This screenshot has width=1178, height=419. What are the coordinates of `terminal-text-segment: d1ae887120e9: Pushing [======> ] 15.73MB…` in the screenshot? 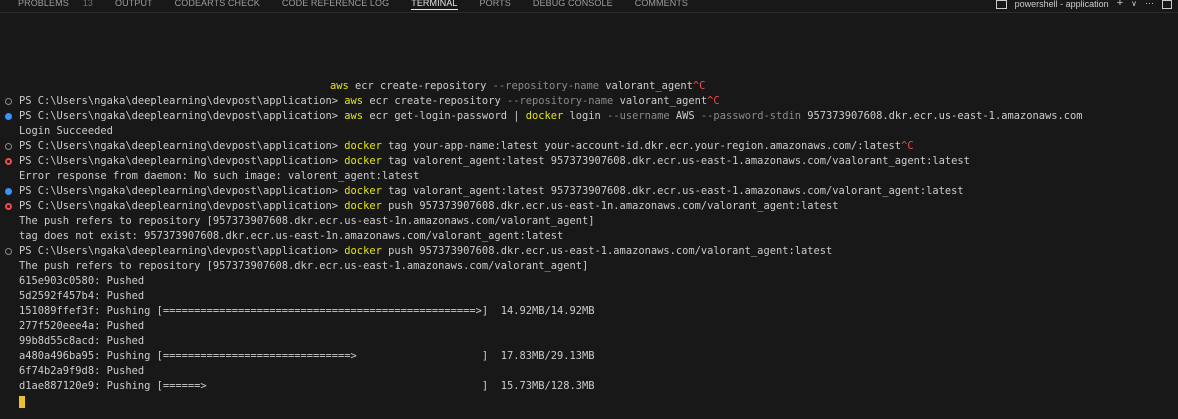 It's located at (307, 386).